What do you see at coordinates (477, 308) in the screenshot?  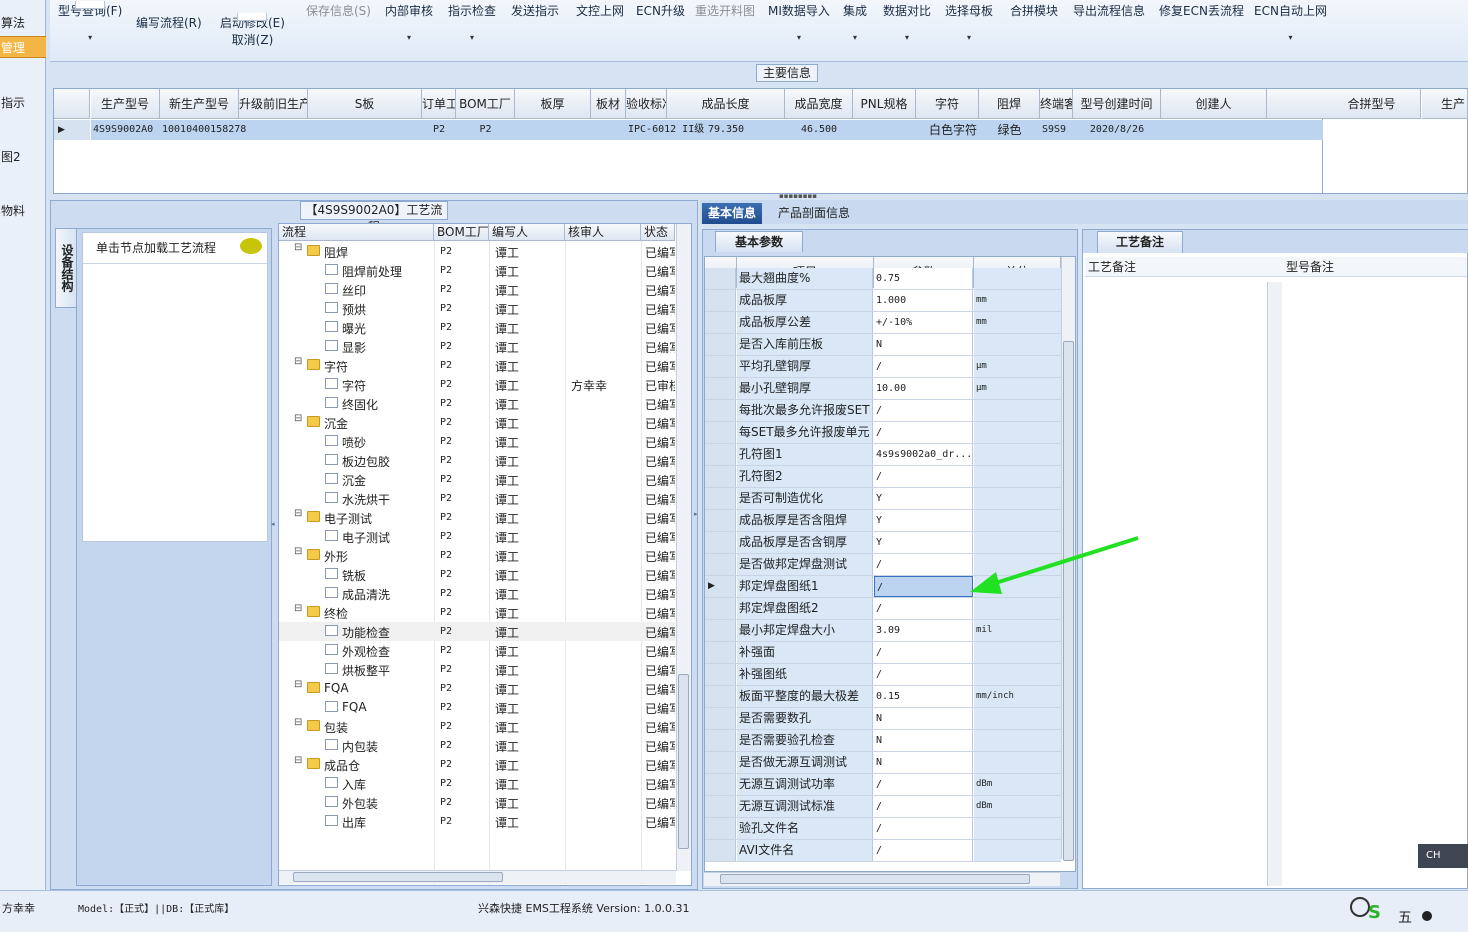 I see `tree-node: 预烘 P2 谭工 已编写` at bounding box center [477, 308].